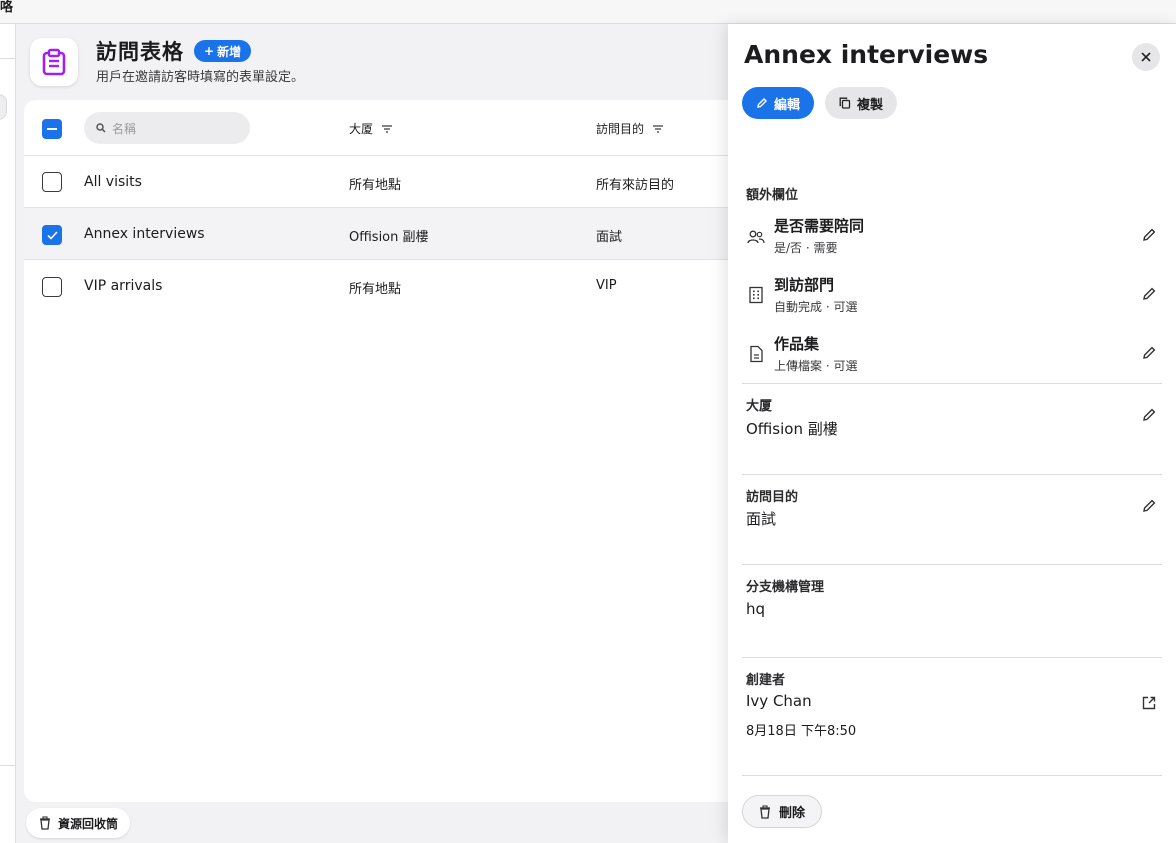 The width and height of the screenshot is (1176, 843). I want to click on created-timestamp: 8月18日 下午8:50, so click(801, 731).